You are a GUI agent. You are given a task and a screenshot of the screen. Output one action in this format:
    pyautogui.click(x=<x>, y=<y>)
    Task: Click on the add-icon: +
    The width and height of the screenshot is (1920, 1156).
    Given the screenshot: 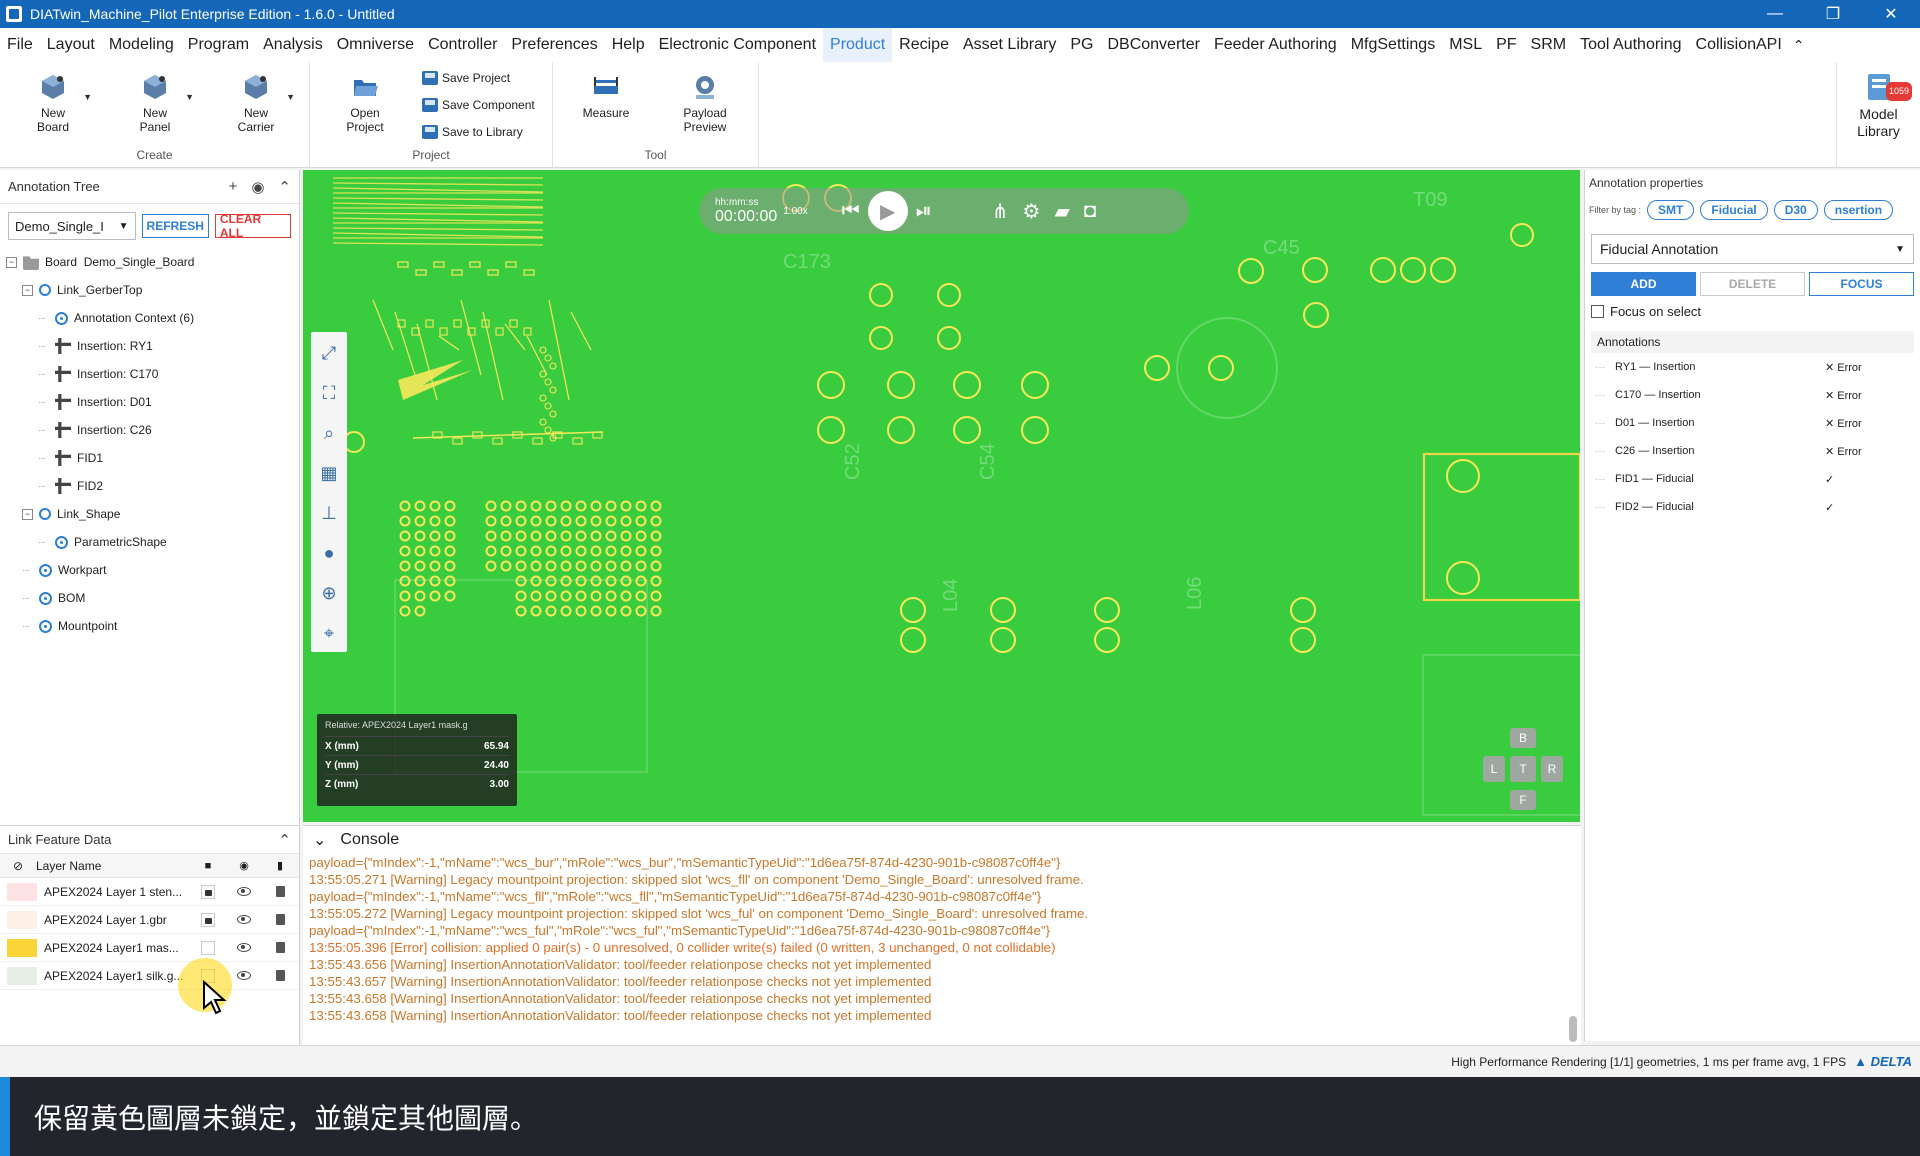 What is the action you would take?
    pyautogui.click(x=233, y=187)
    